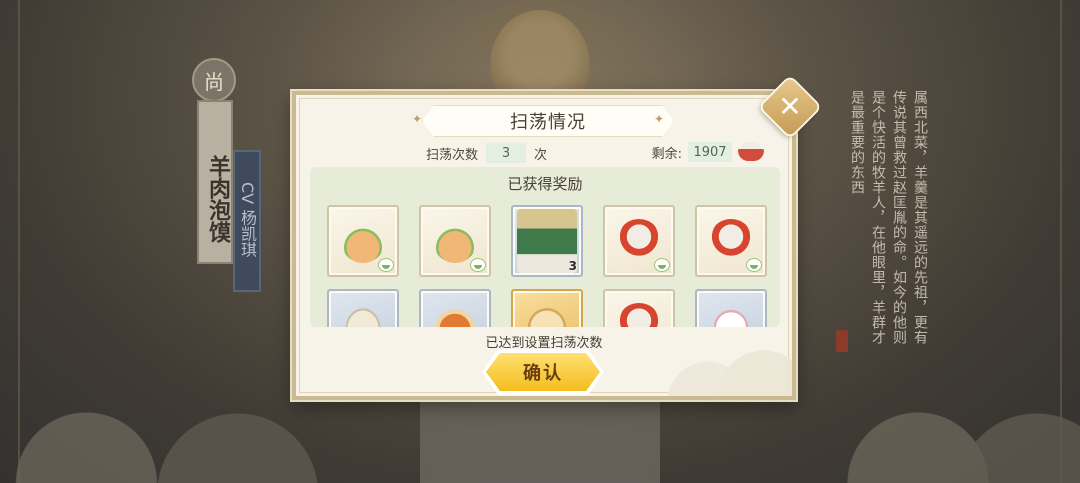 Image resolution: width=1080 pixels, height=483 pixels. I want to click on dialog-title: 扫荡情况, so click(548, 122).